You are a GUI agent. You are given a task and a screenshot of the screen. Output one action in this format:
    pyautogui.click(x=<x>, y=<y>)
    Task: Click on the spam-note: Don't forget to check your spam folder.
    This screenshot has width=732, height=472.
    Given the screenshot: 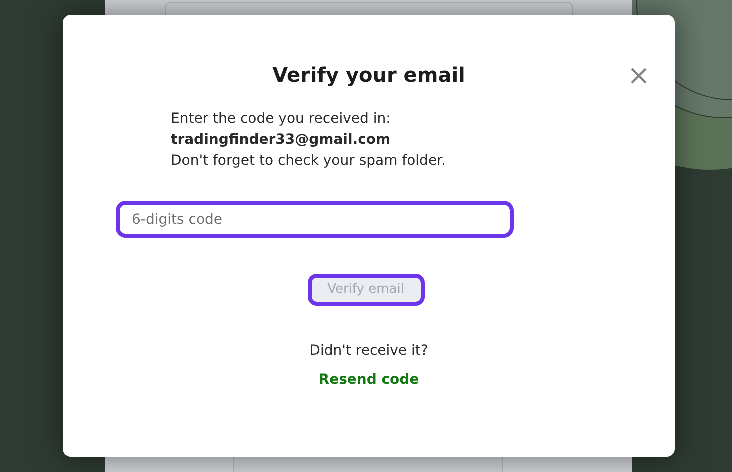 What is the action you would take?
    pyautogui.click(x=309, y=161)
    